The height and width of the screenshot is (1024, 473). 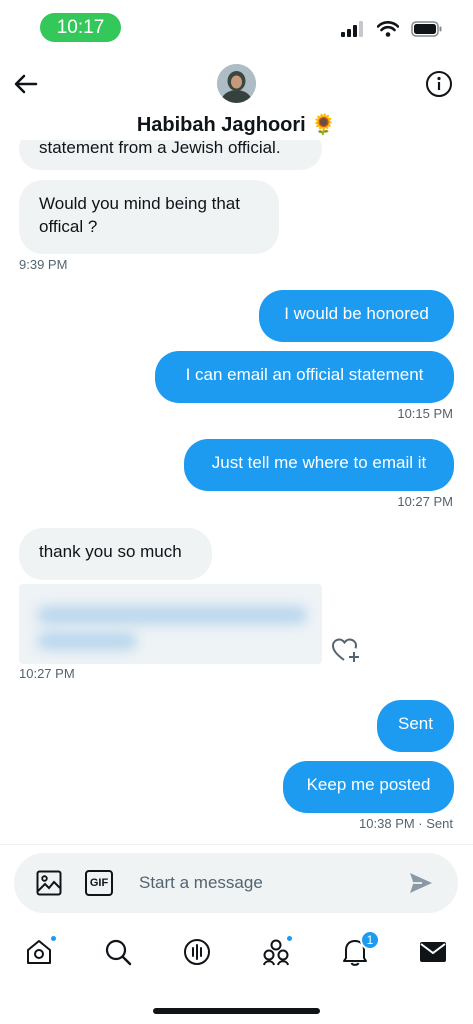 I want to click on contact-name: Habibah Jaghoori 🌻, so click(x=236, y=124).